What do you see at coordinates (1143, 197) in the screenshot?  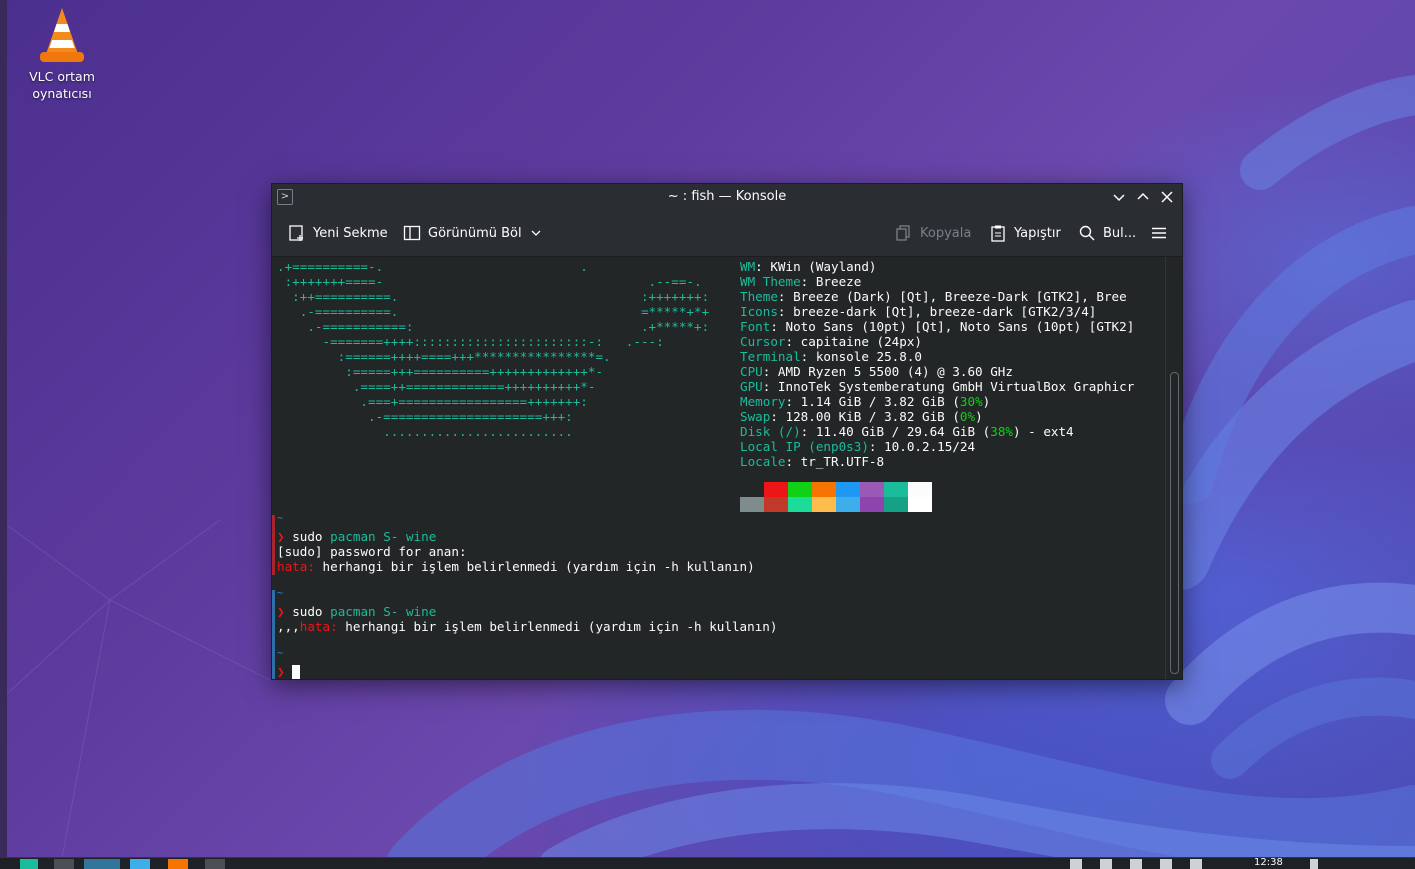 I see `maximize-icon` at bounding box center [1143, 197].